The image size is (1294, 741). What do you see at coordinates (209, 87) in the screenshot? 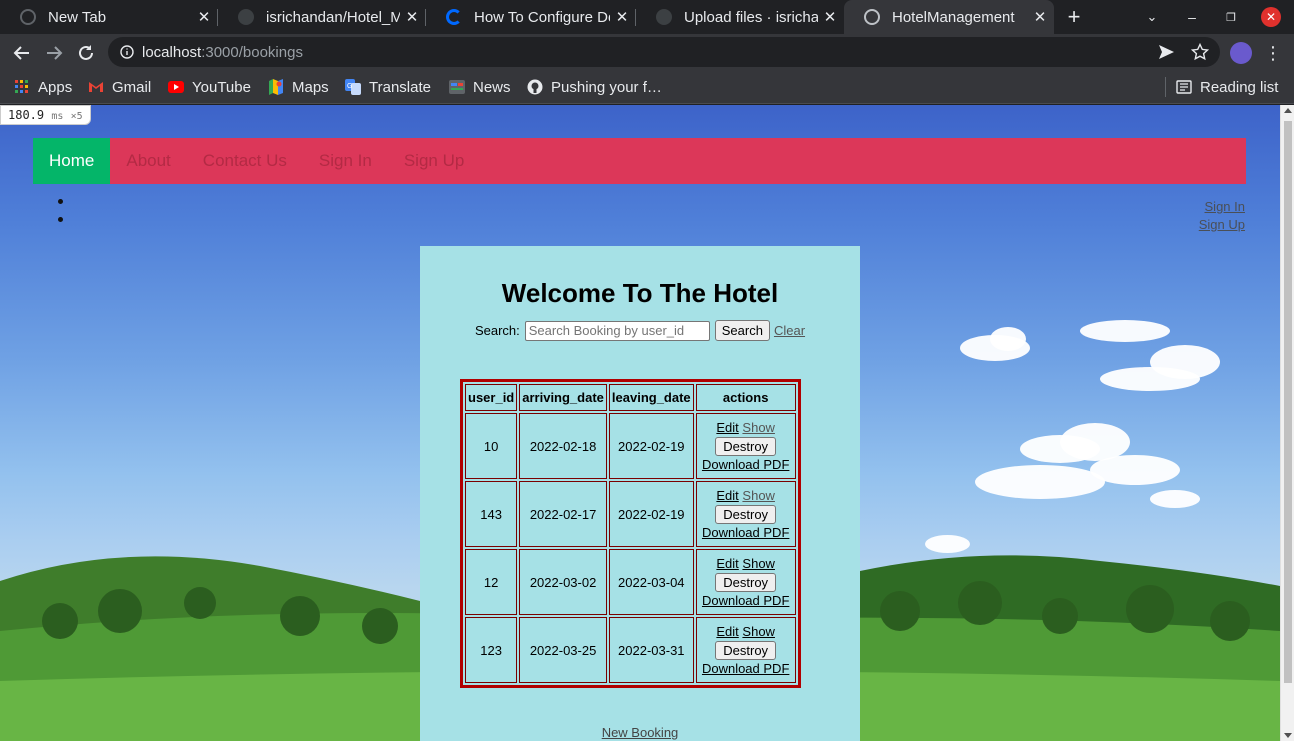
I see `bookmark-youtube: YouTube` at bounding box center [209, 87].